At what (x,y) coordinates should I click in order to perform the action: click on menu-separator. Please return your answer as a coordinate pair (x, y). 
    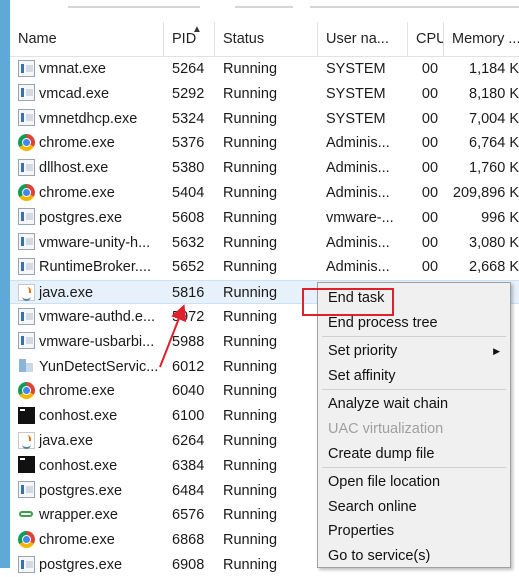
    Looking at the image, I should click on (414, 390).